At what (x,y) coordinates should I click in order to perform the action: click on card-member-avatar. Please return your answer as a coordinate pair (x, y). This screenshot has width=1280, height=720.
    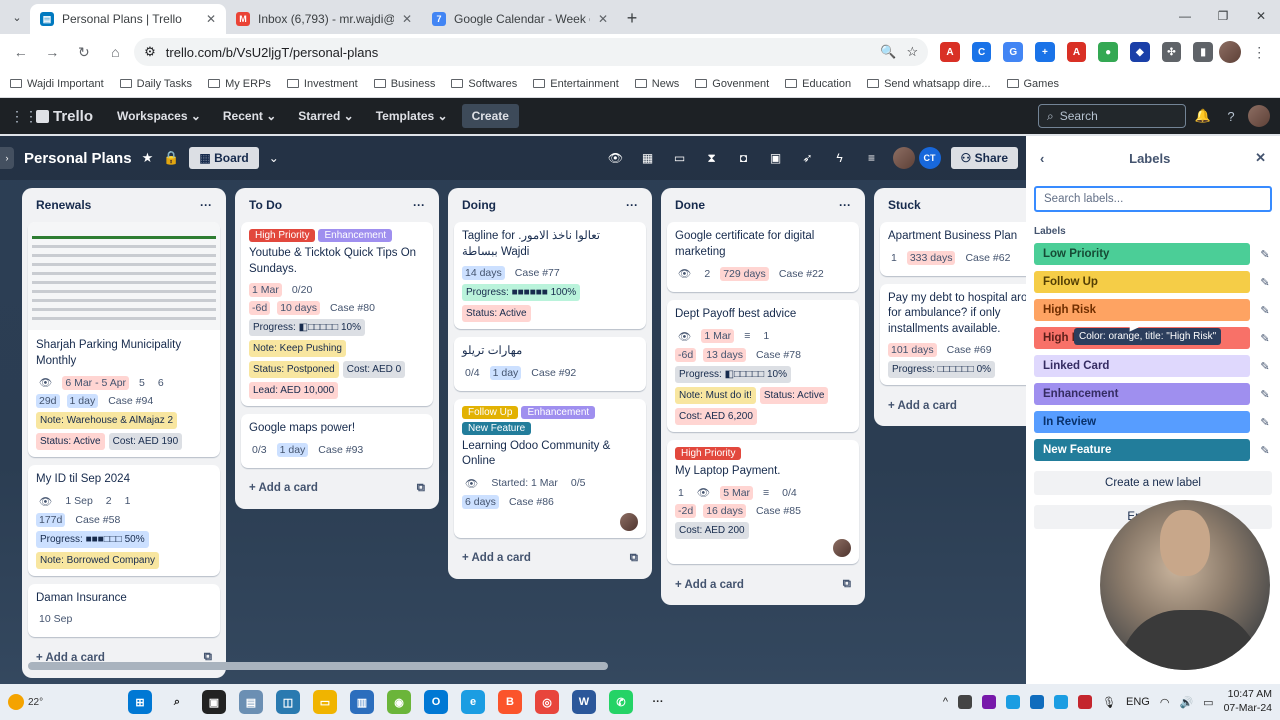
    Looking at the image, I should click on (629, 521).